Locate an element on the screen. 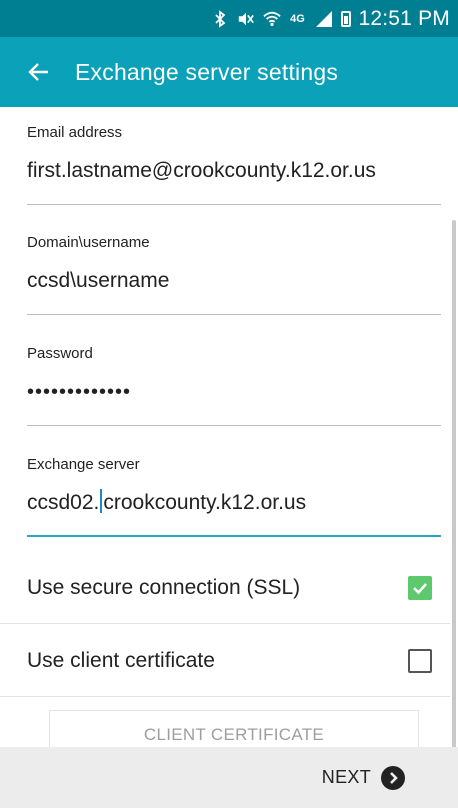 This screenshot has width=458, height=808. exchange-server-label: Exchange server is located at coordinates (83, 464).